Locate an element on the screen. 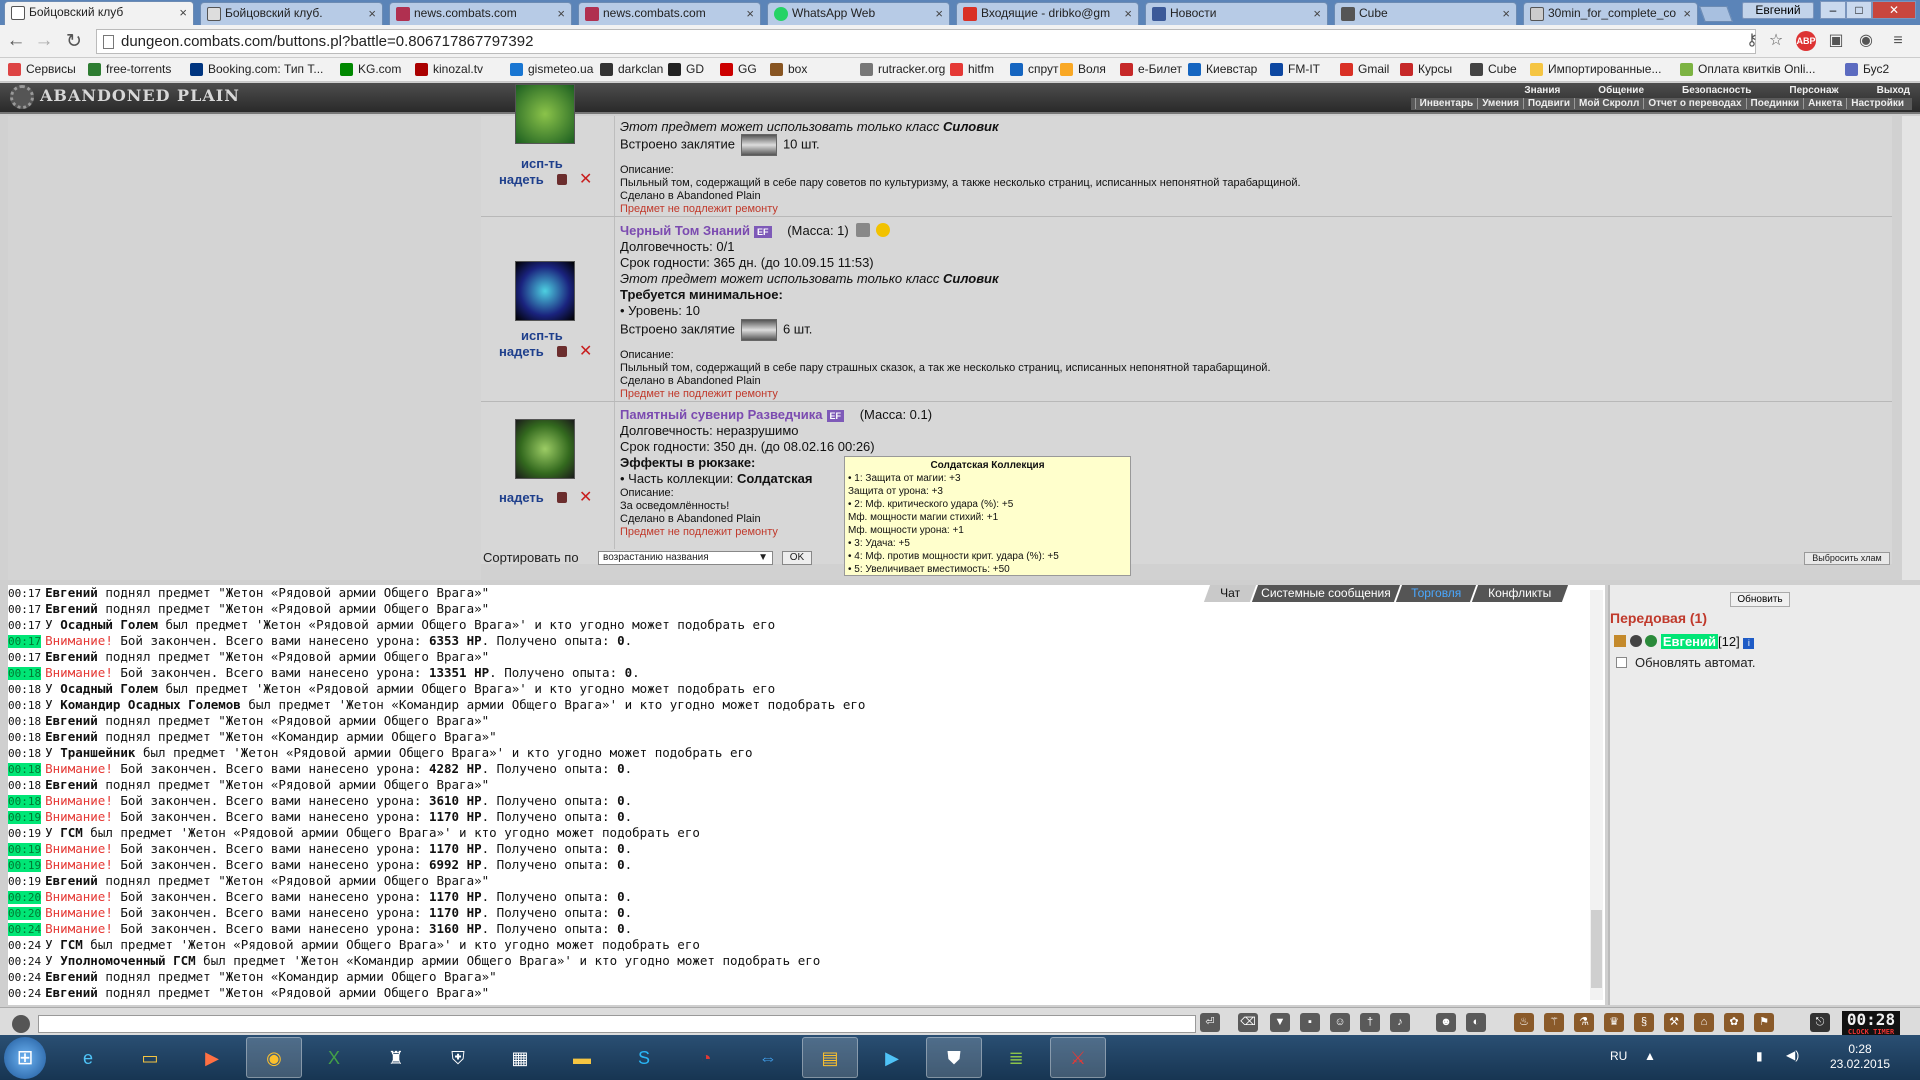 The height and width of the screenshot is (1080, 1920). bookmark-item: Cube is located at coordinates (1493, 69).